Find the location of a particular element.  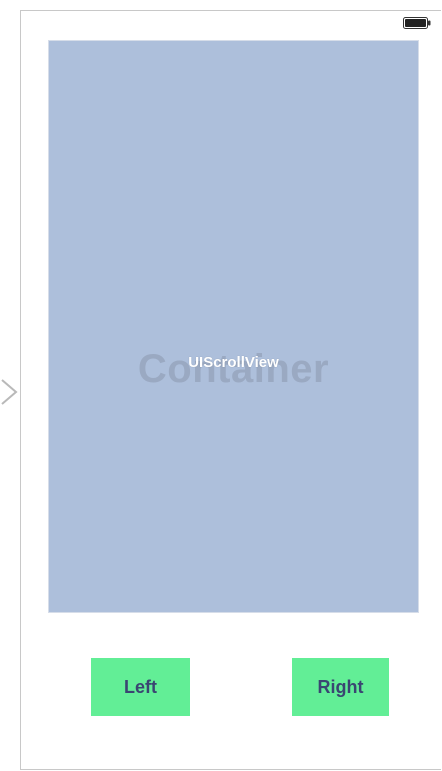

left-button: Left is located at coordinates (140, 687).